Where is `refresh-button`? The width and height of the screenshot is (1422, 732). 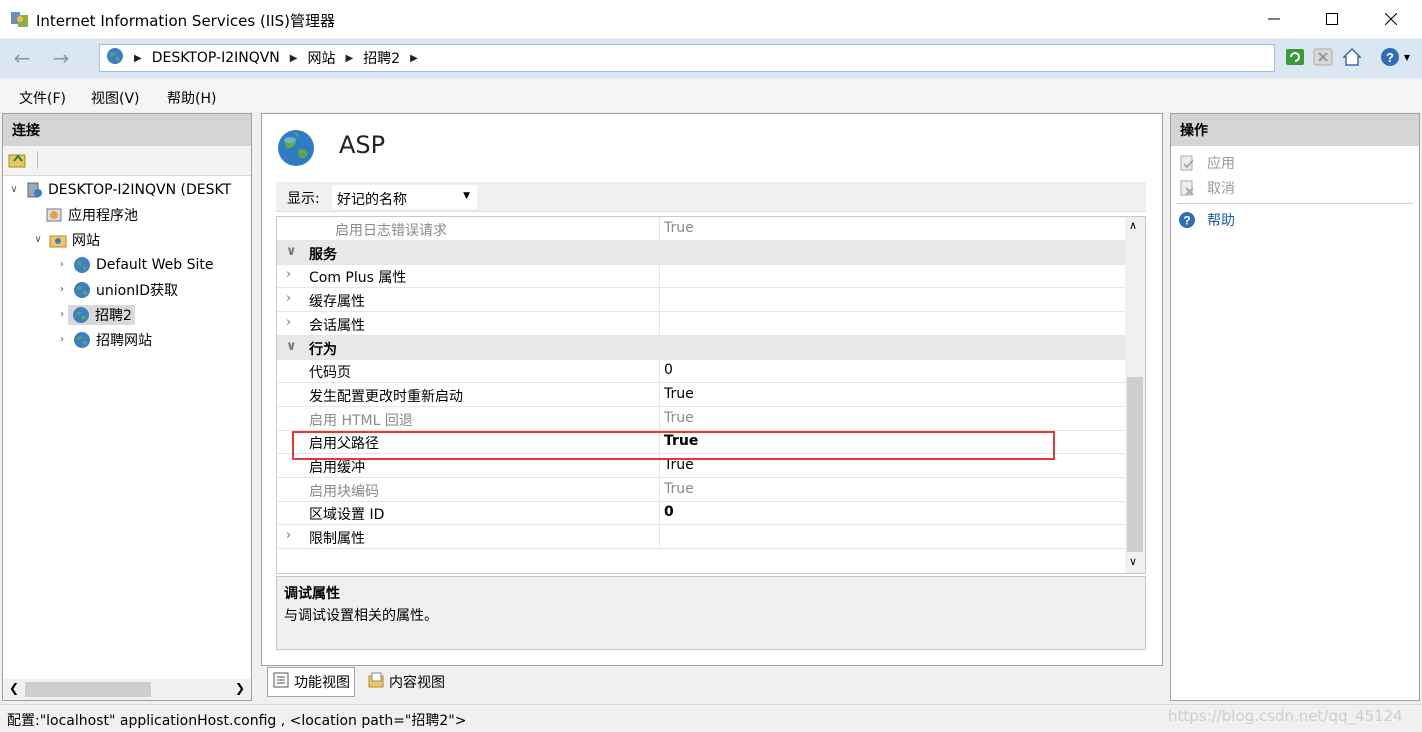
refresh-button is located at coordinates (1295, 57).